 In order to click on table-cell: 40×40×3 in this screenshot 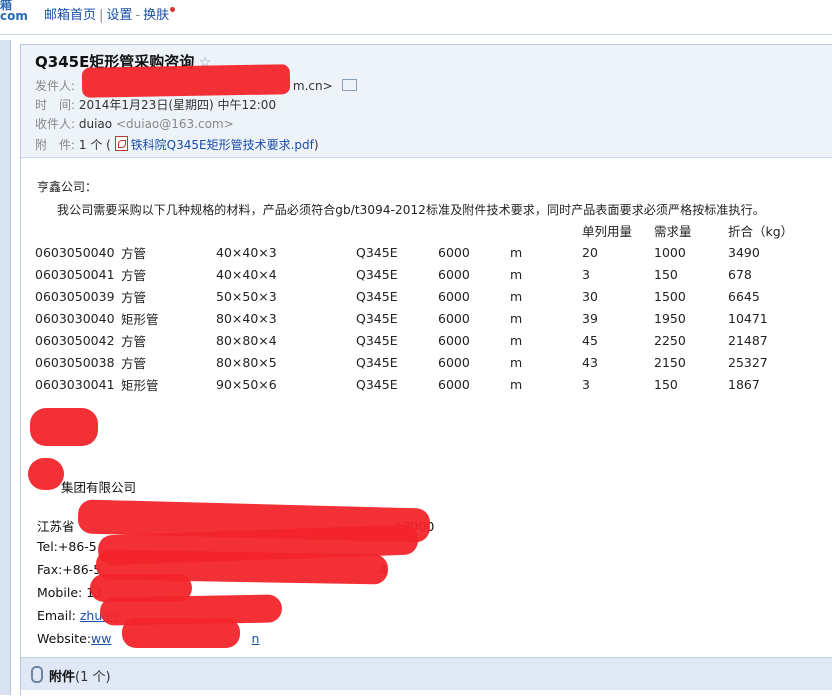, I will do `click(246, 252)`.